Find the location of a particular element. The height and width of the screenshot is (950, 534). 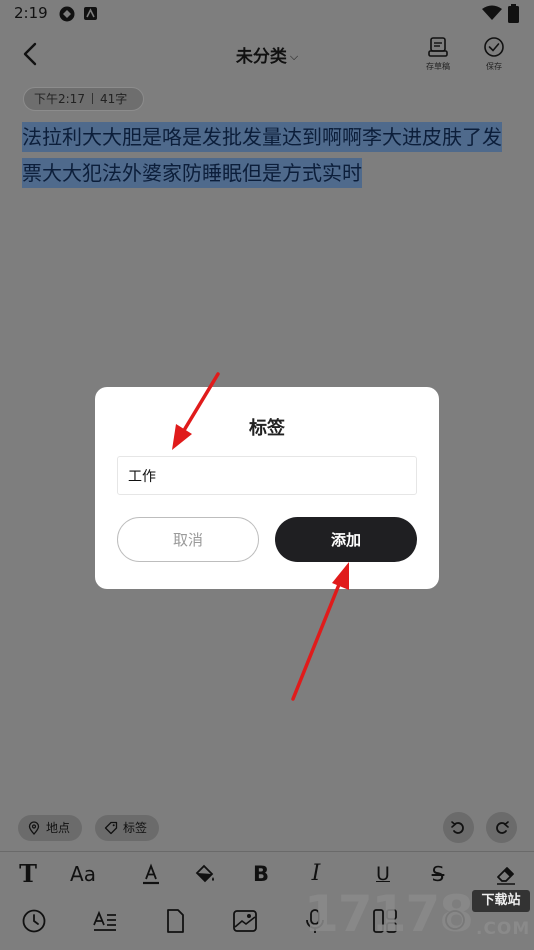

text-color-button is located at coordinates (151, 874).